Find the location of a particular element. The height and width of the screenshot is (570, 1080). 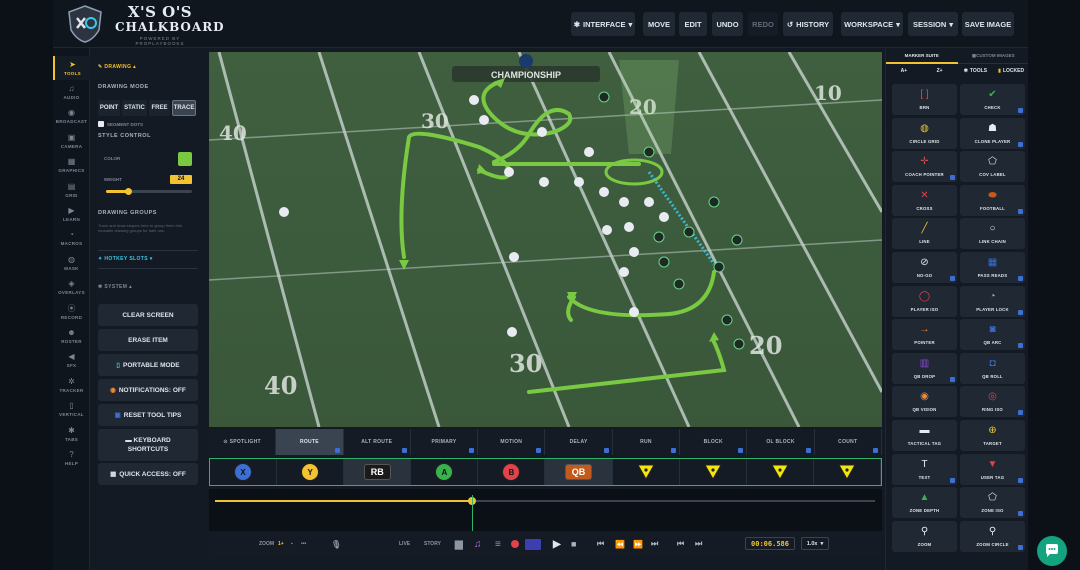

media-badge is located at coordinates (533, 544).